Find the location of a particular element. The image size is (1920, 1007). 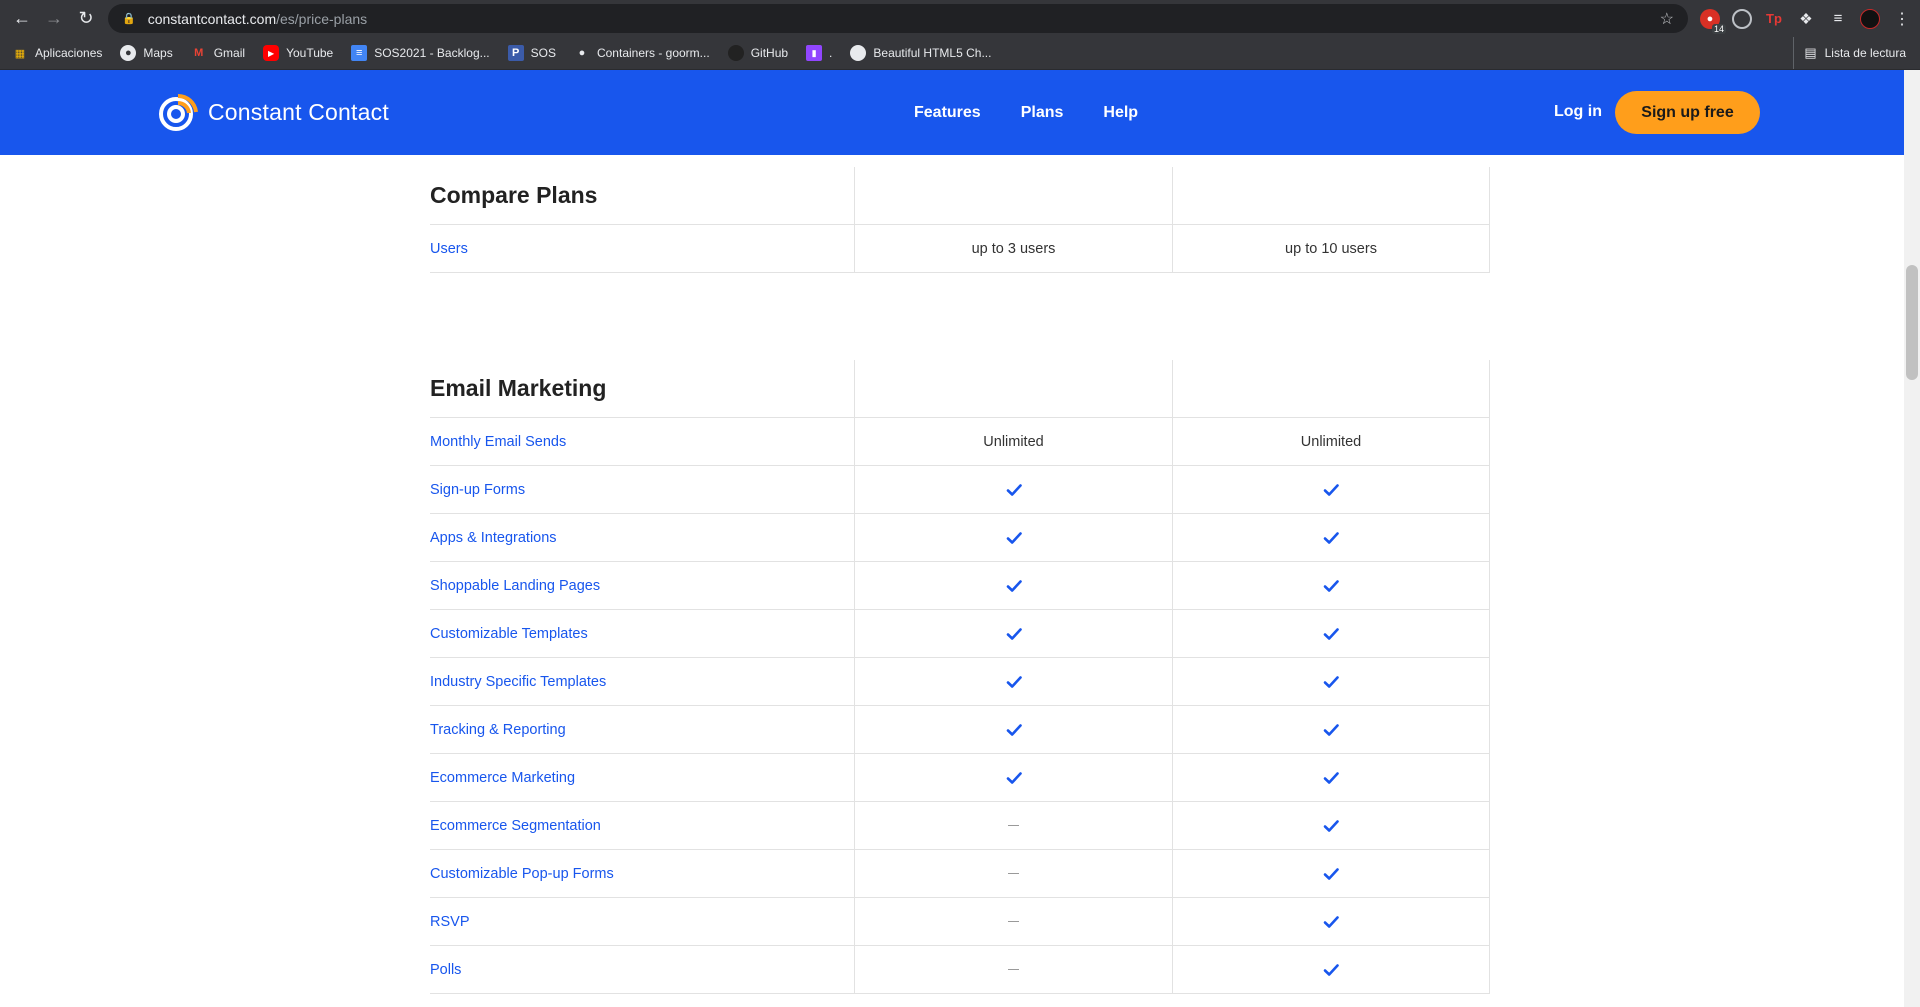

bookmark-github: GitHub is located at coordinates (757, 53).